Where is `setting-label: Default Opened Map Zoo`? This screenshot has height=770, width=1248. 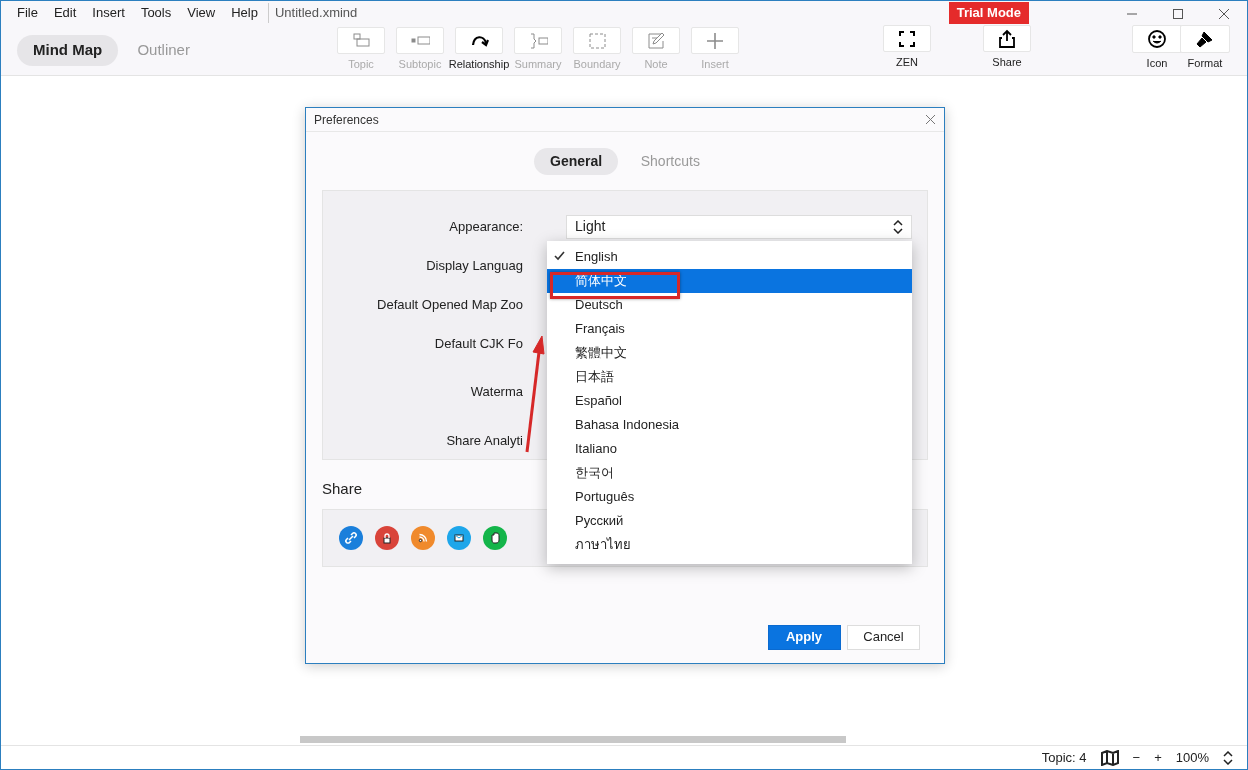 setting-label: Default Opened Map Zoo is located at coordinates (449, 304).